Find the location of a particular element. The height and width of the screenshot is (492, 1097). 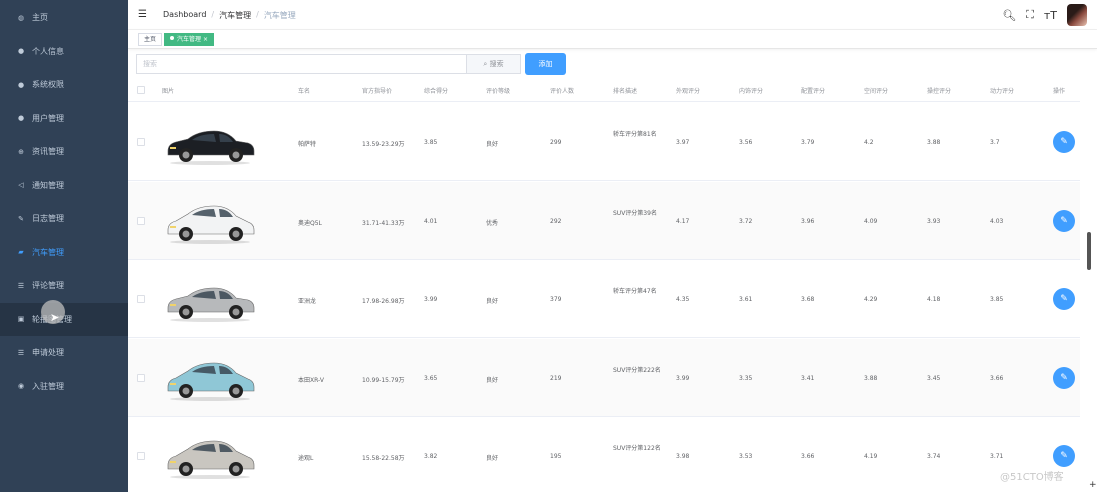

cell-handling: 4.18 is located at coordinates (934, 299).